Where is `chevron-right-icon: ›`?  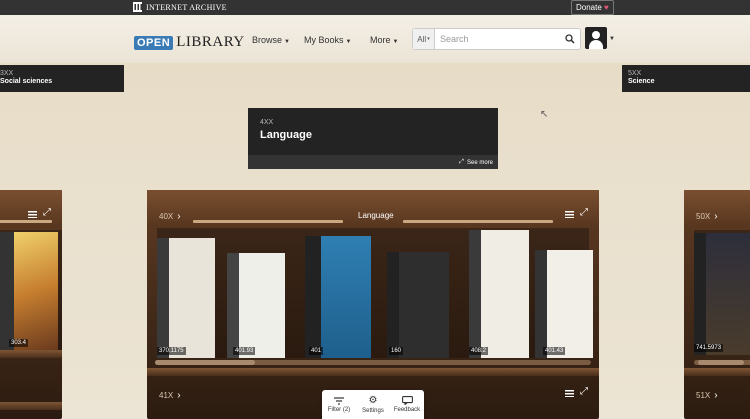
chevron-right-icon: › is located at coordinates (716, 216).